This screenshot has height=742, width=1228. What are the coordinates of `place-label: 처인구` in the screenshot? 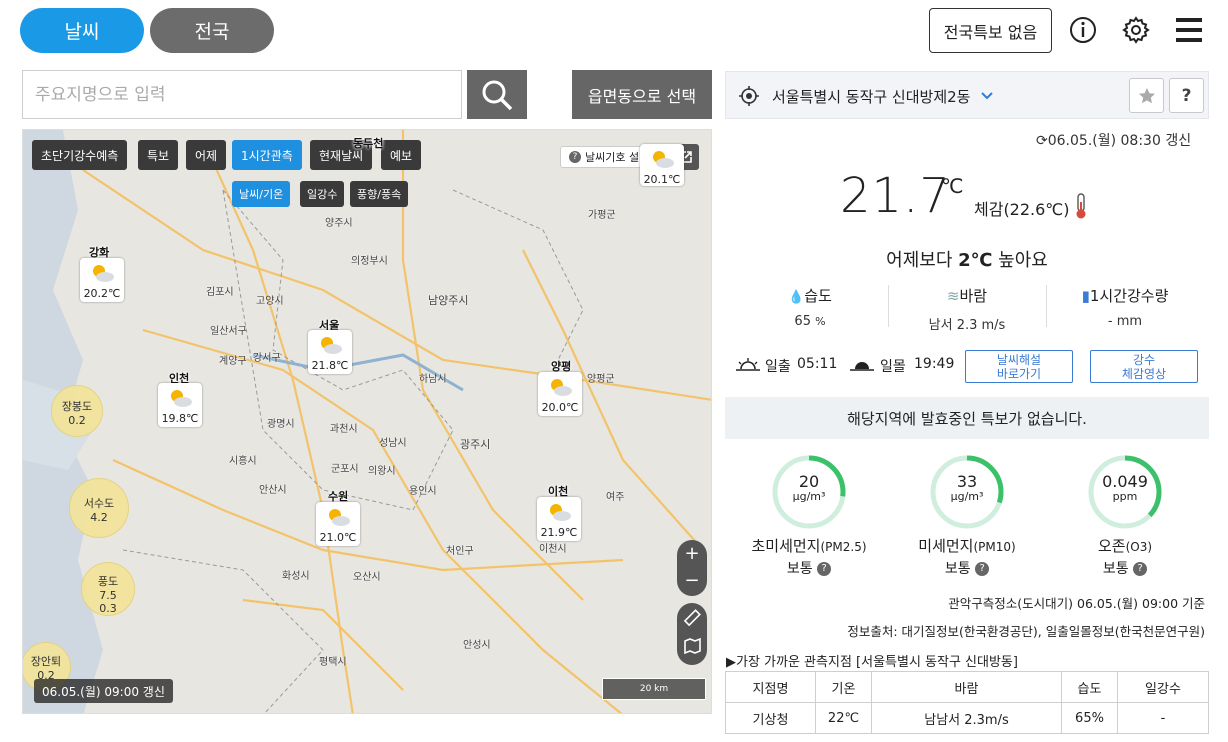 It's located at (460, 551).